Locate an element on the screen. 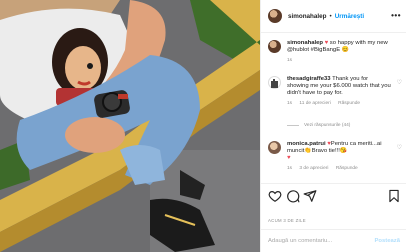  comment-text-continued: Bravo tie!!! is located at coordinates (325, 151).